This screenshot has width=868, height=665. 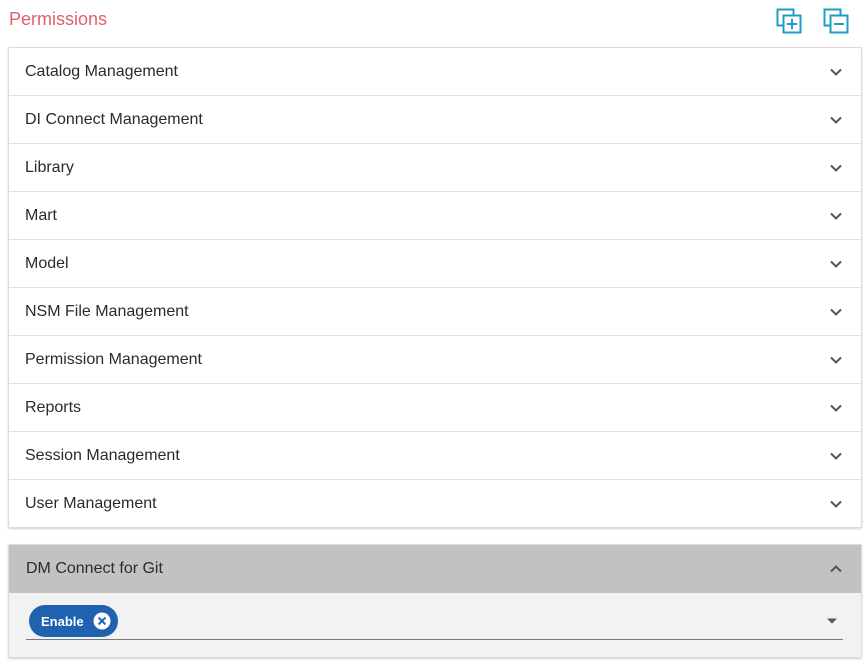 What do you see at coordinates (435, 569) in the screenshot?
I see `accordion-dm-connect-for-git: DM Connect for Git` at bounding box center [435, 569].